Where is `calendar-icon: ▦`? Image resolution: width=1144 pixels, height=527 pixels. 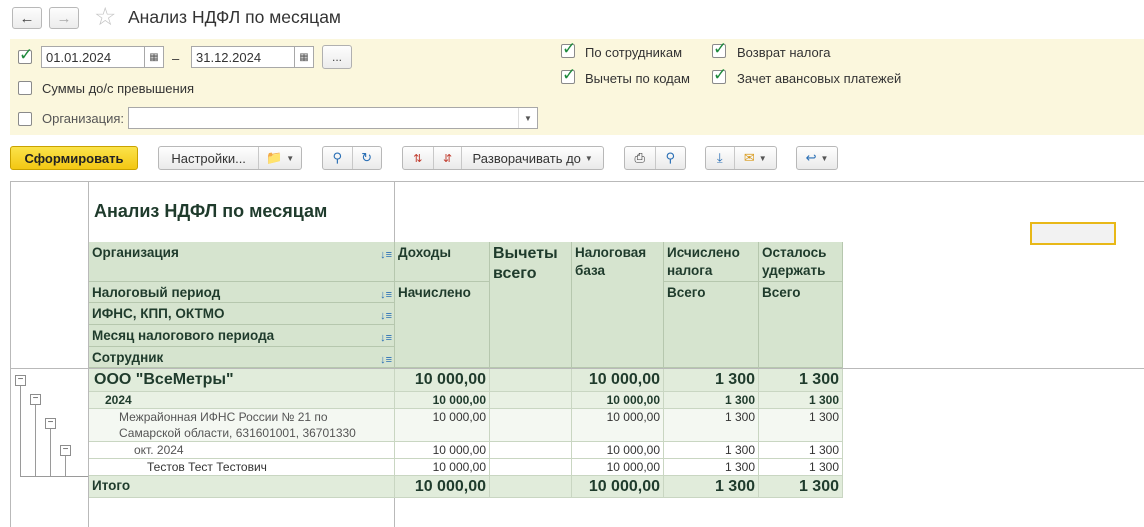 calendar-icon: ▦ is located at coordinates (304, 57).